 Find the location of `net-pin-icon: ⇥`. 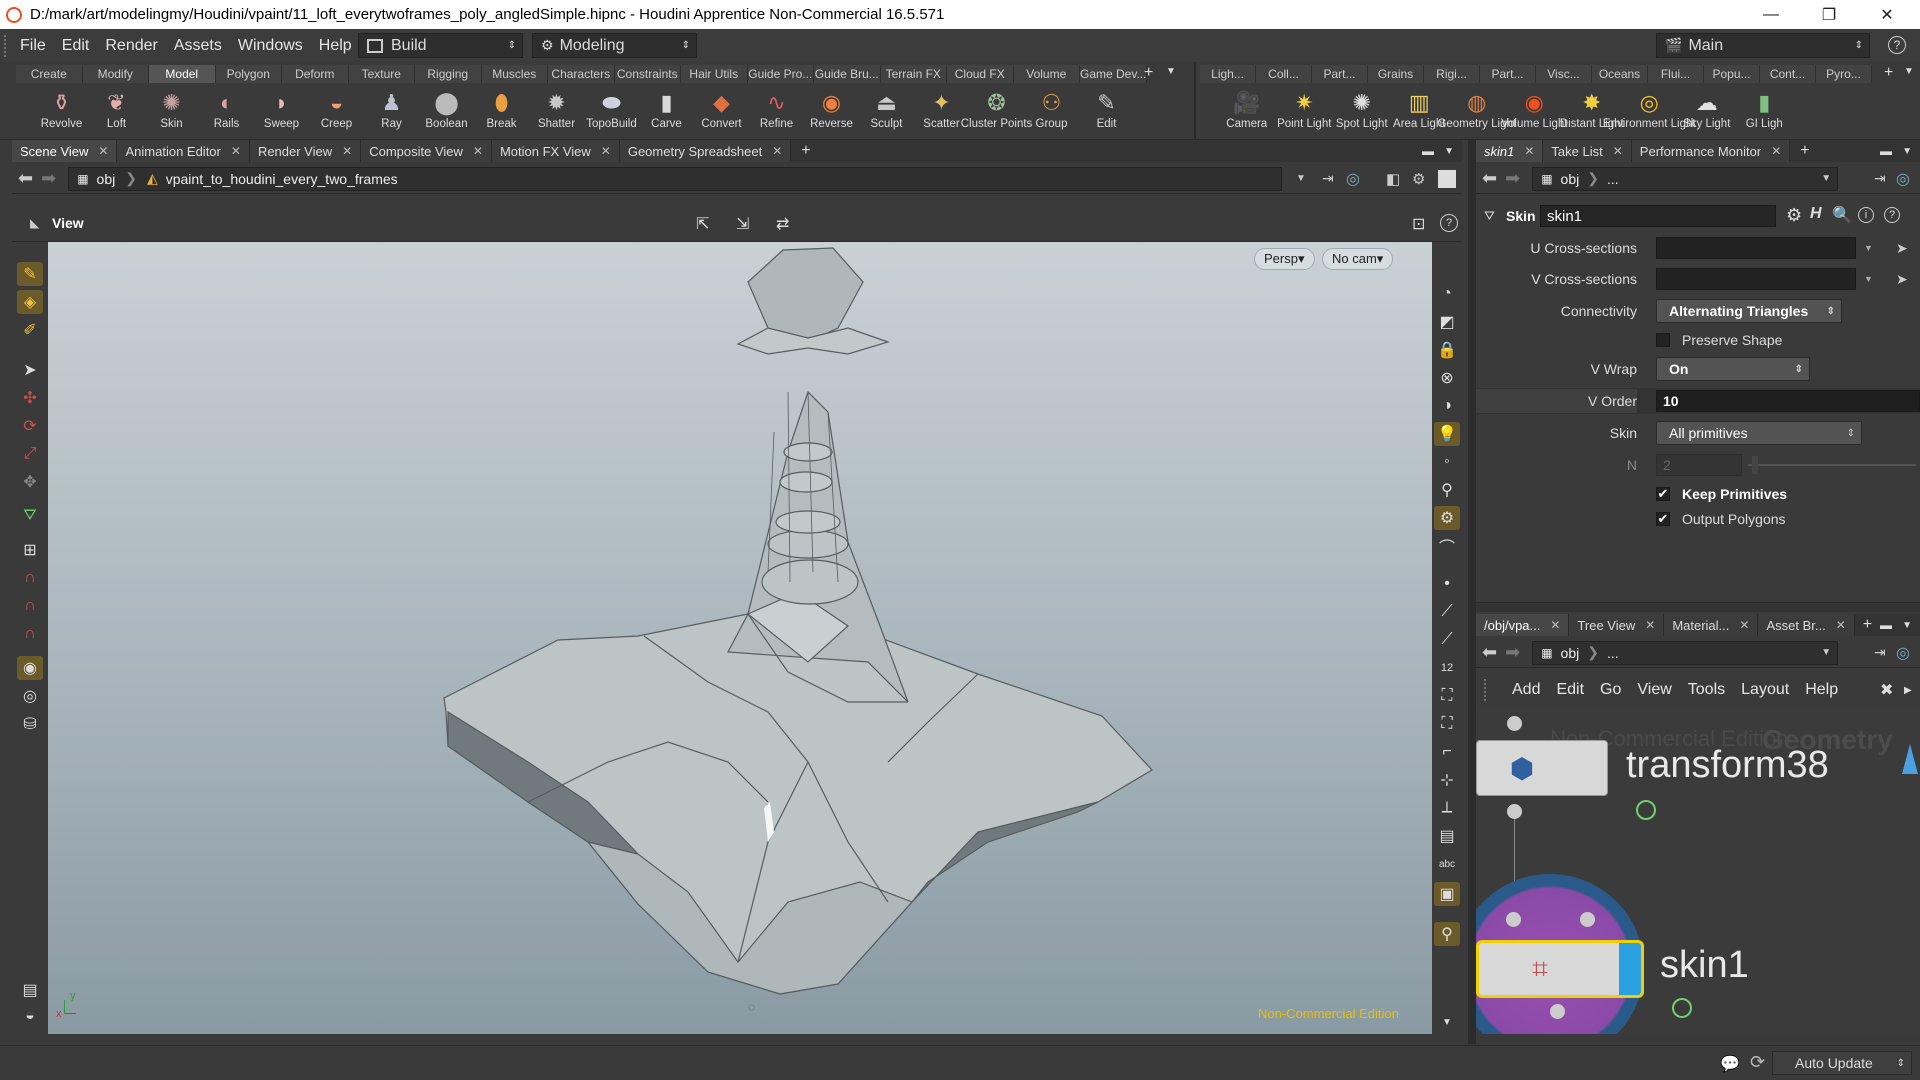

net-pin-icon: ⇥ is located at coordinates (1880, 652).